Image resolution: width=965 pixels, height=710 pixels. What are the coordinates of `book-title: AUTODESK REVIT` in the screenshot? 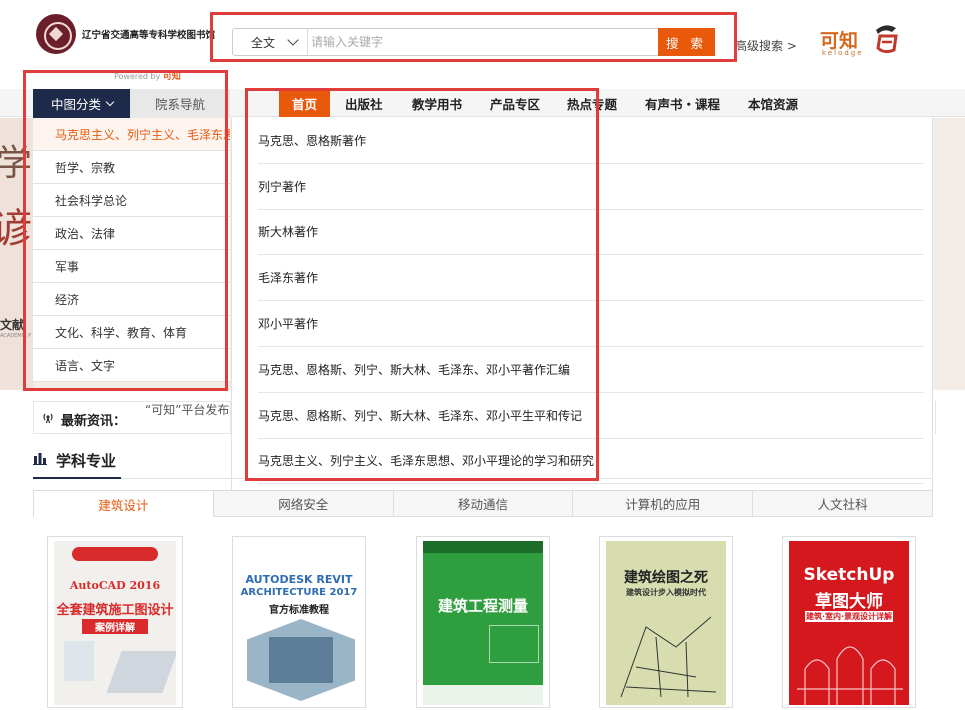 It's located at (299, 579).